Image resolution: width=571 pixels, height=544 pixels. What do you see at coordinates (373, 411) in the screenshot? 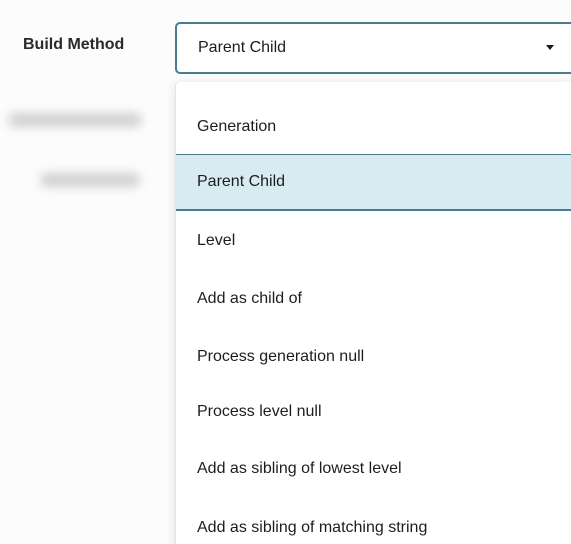
I see `option-process-level-null: Process level null` at bounding box center [373, 411].